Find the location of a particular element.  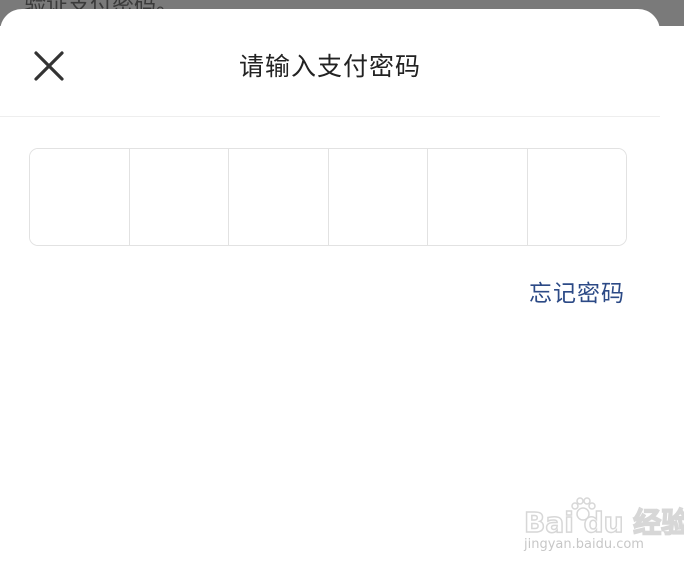

forgot-password-link: 忘记密码 is located at coordinates (577, 291).